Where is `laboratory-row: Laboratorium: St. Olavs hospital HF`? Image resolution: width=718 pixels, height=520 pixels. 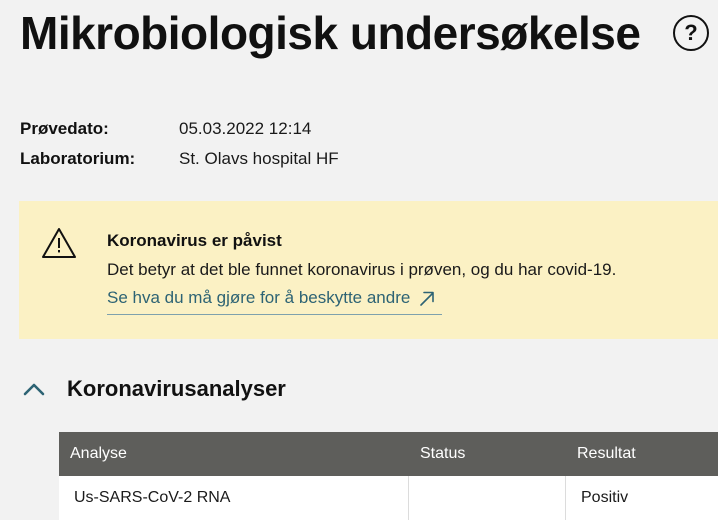 laboratory-row: Laboratorium: St. Olavs hospital HF is located at coordinates (179, 159).